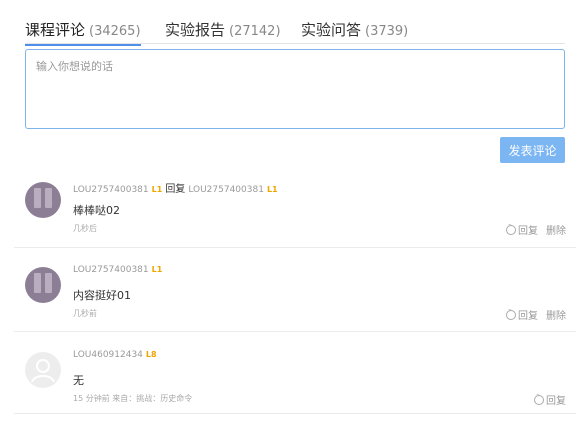 This screenshot has width=582, height=422. Describe the element at coordinates (102, 295) in the screenshot. I see `comment-content: 内容挺好01` at that location.